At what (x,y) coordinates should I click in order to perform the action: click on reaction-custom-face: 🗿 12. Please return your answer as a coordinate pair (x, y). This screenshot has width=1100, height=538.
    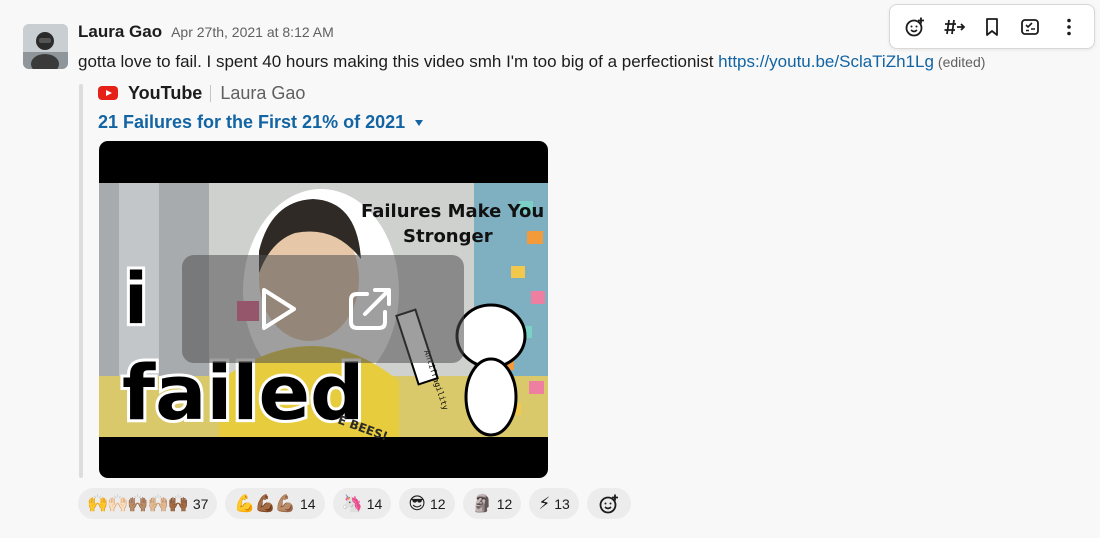
    Looking at the image, I should click on (492, 503).